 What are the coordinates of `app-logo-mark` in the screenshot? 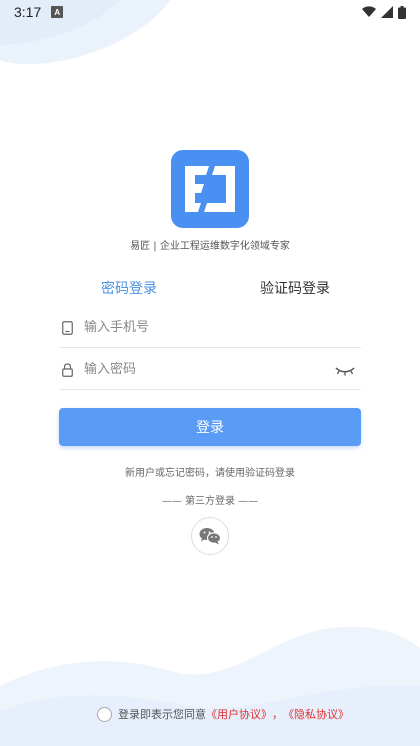 It's located at (210, 189).